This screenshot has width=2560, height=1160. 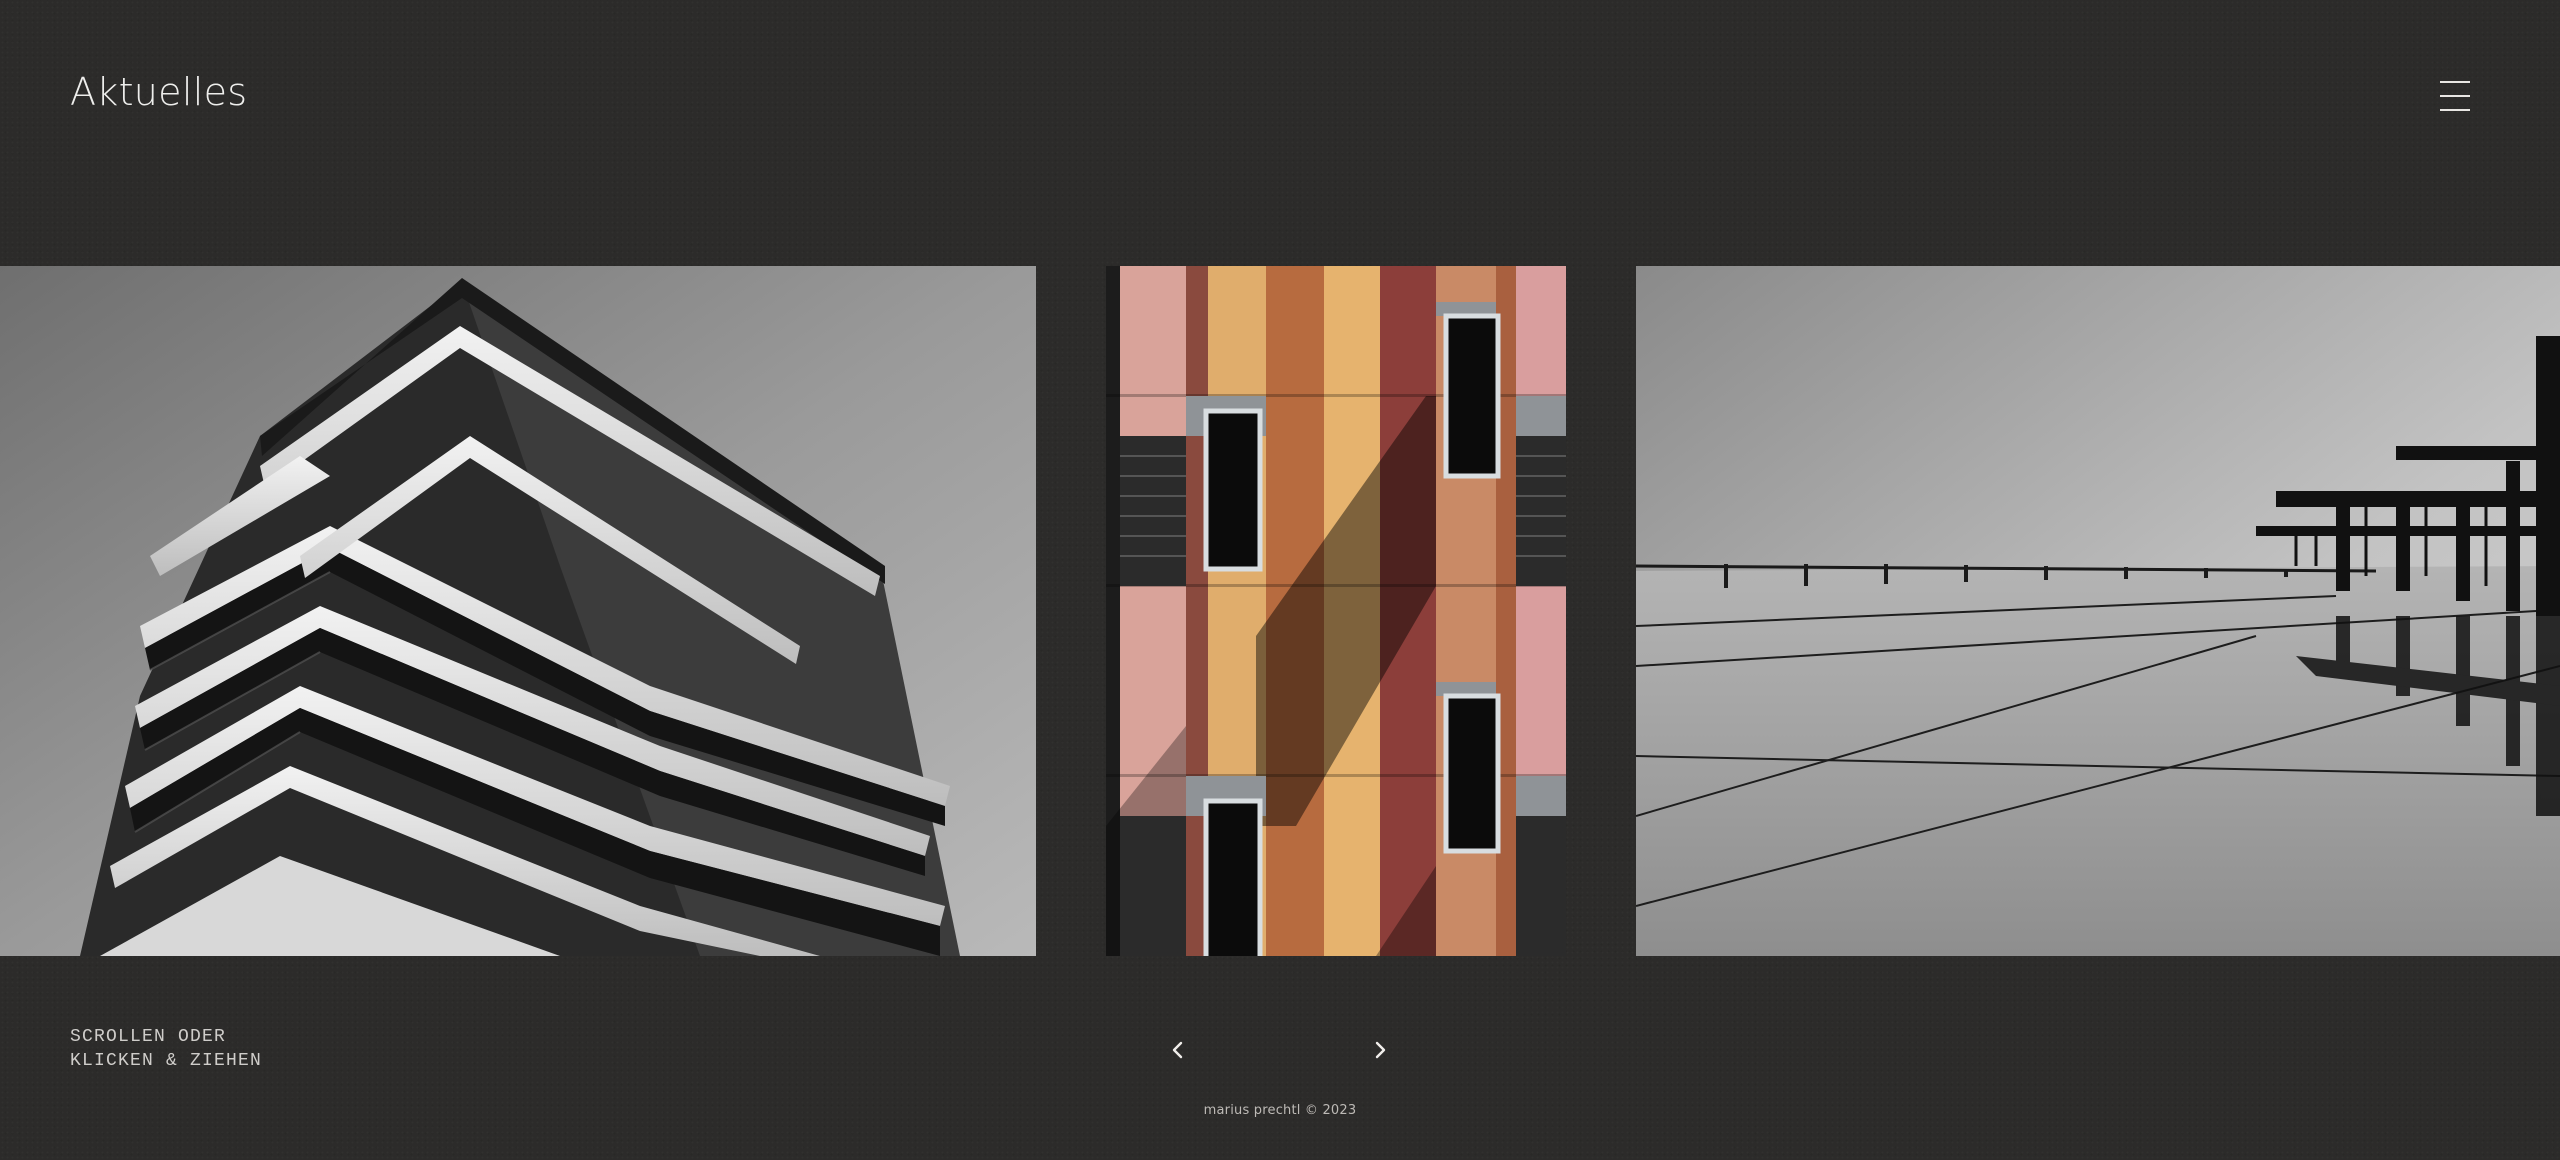 What do you see at coordinates (1280, 1110) in the screenshot?
I see `copyright-text: marius prechtl © 2023` at bounding box center [1280, 1110].